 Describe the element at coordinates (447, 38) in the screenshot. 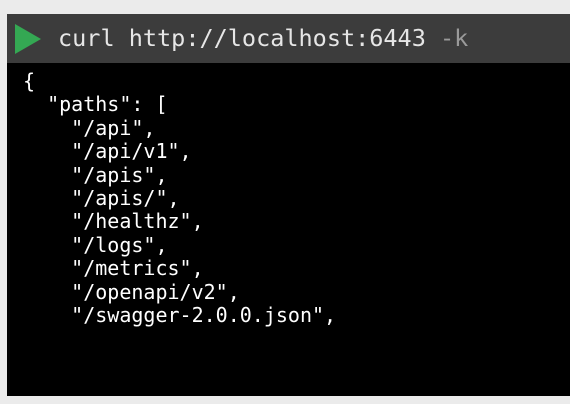

I see `command-flag: -k` at that location.